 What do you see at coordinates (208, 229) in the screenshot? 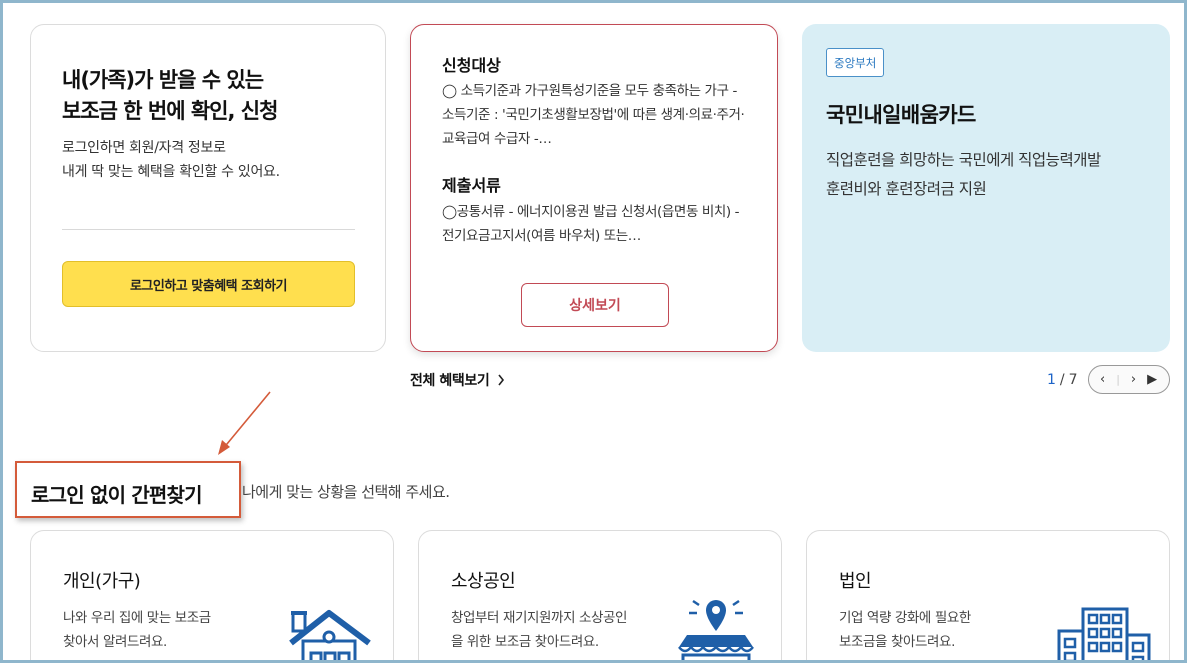
I see `divider` at bounding box center [208, 229].